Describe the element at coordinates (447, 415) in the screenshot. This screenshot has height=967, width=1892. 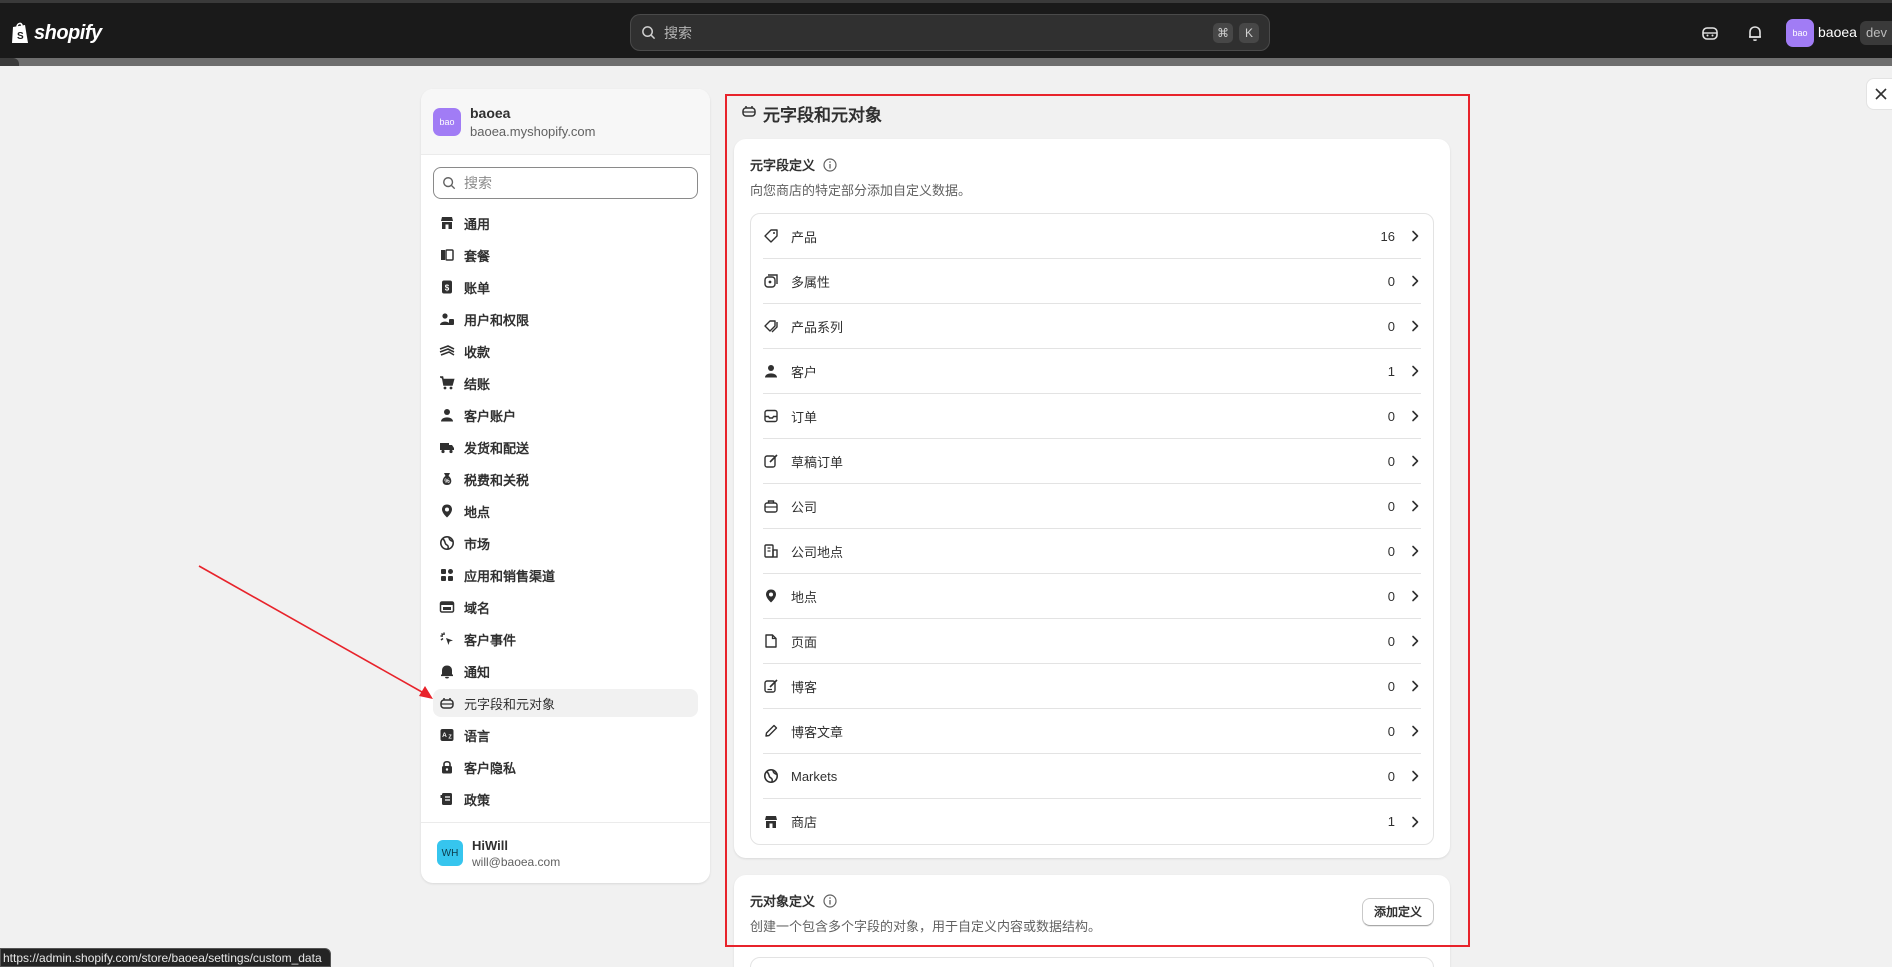
I see `person-icon` at that location.